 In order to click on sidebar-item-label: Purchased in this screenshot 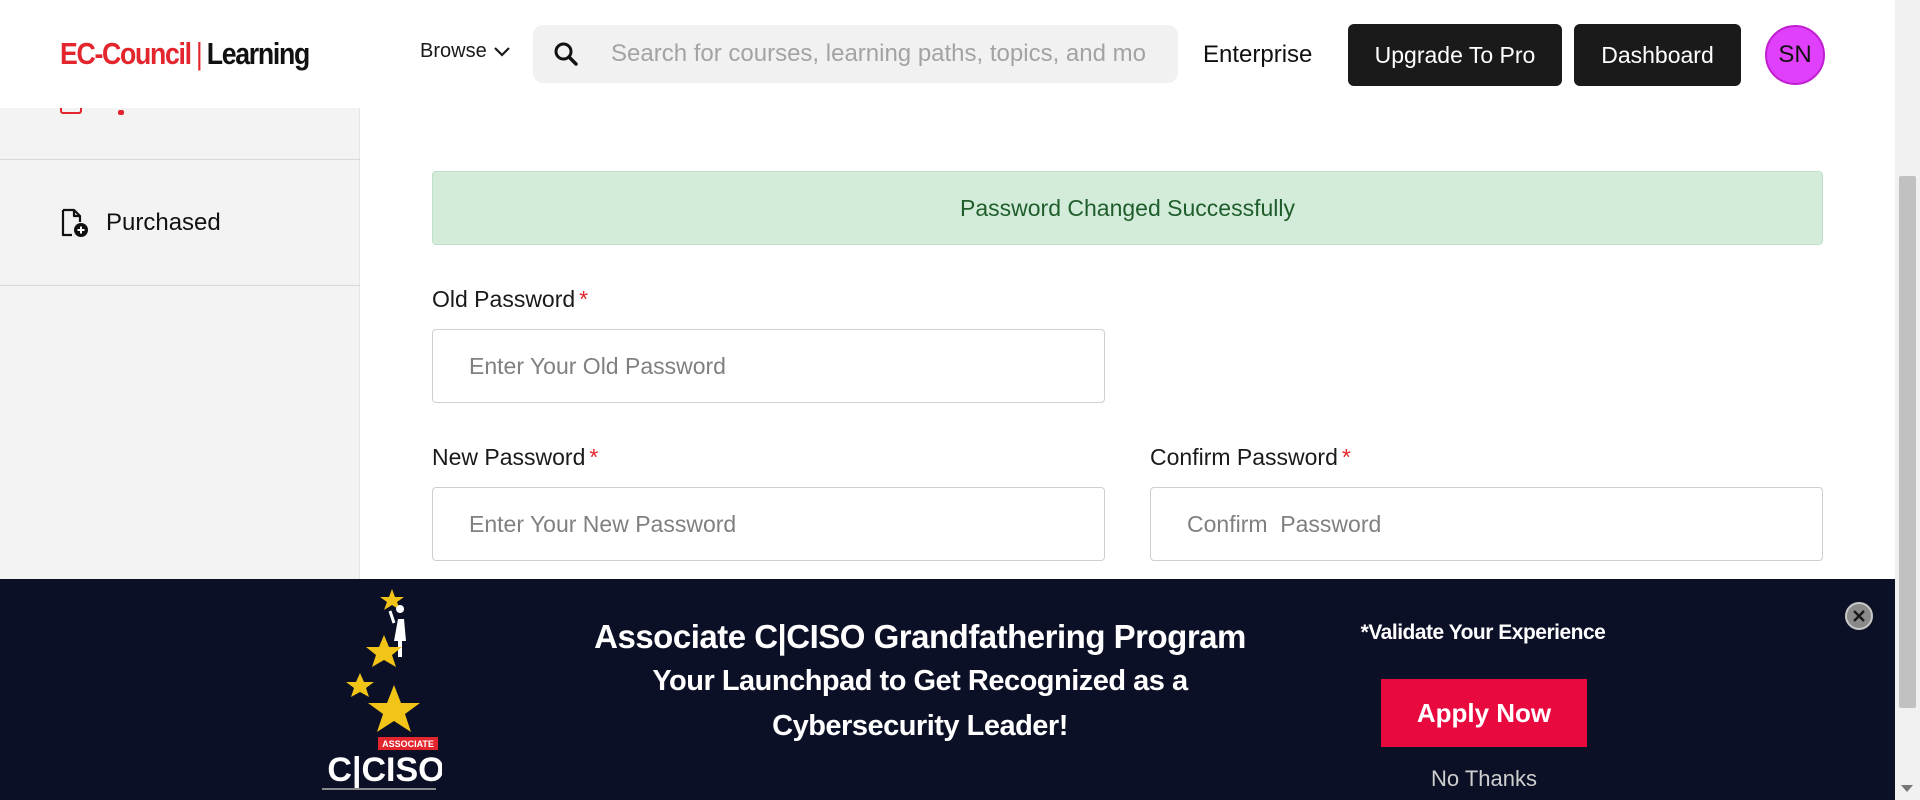, I will do `click(163, 222)`.